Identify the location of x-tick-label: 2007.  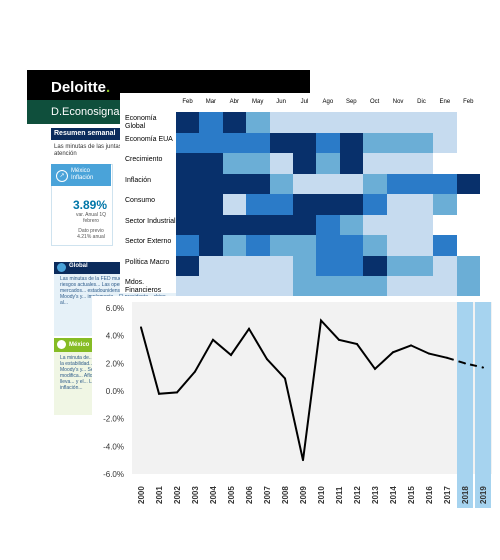
(267, 495).